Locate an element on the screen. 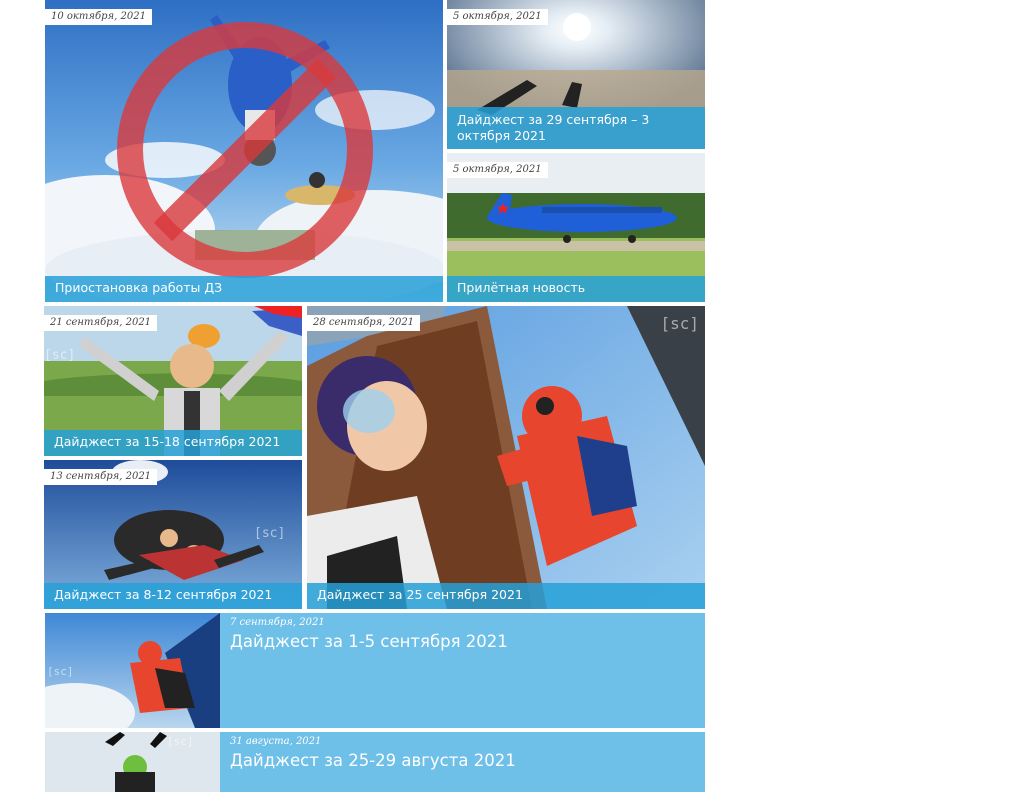  row-title: Дайджест за 25-29 августа 2021 is located at coordinates (373, 761).